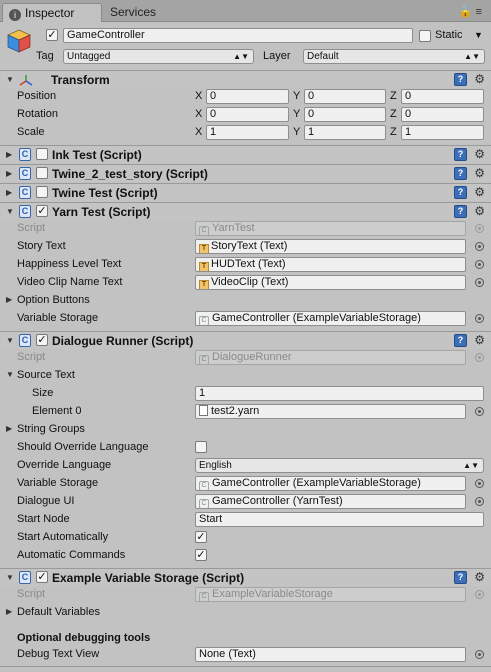 This screenshot has height=672, width=491. What do you see at coordinates (345, 96) in the screenshot?
I see `position-y-field: 0` at bounding box center [345, 96].